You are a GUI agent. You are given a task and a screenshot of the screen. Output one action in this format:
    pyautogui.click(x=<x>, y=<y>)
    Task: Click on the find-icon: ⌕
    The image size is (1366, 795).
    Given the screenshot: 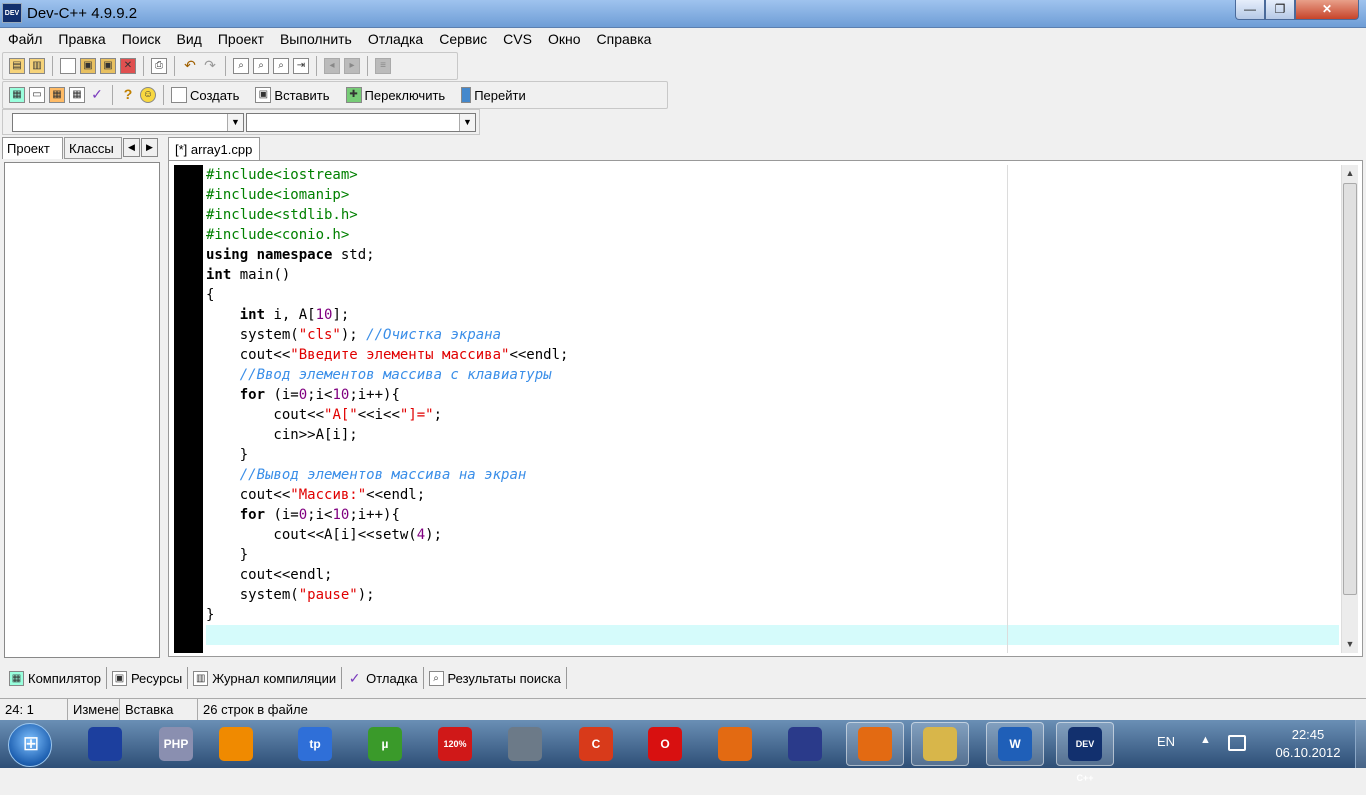 What is the action you would take?
    pyautogui.click(x=241, y=66)
    